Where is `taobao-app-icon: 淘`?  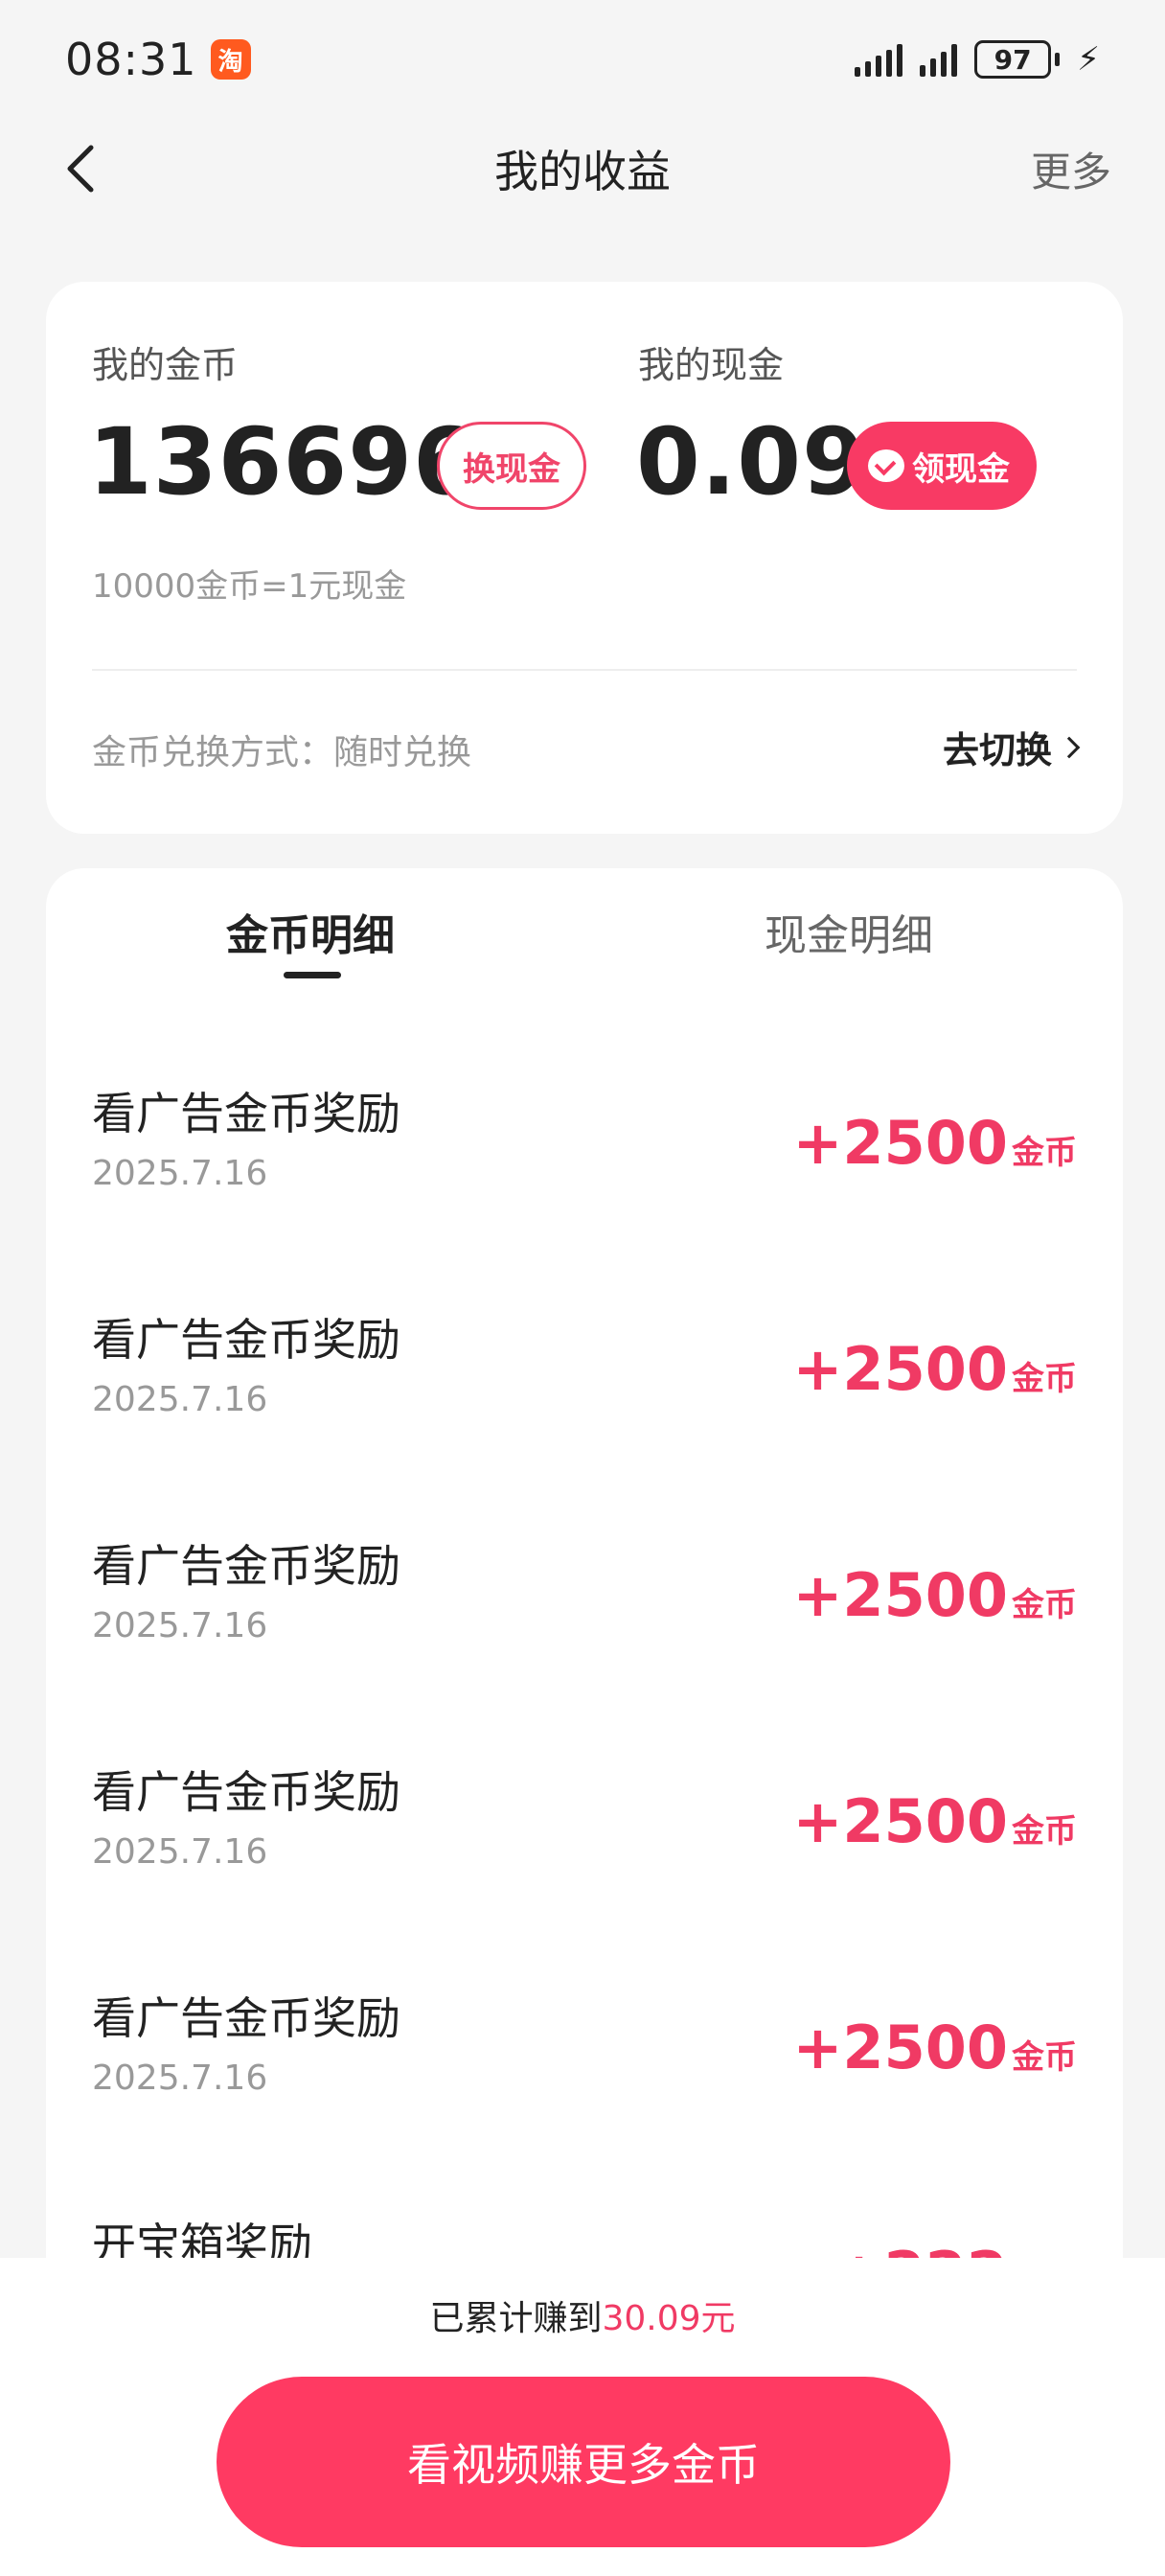 taobao-app-icon: 淘 is located at coordinates (230, 59).